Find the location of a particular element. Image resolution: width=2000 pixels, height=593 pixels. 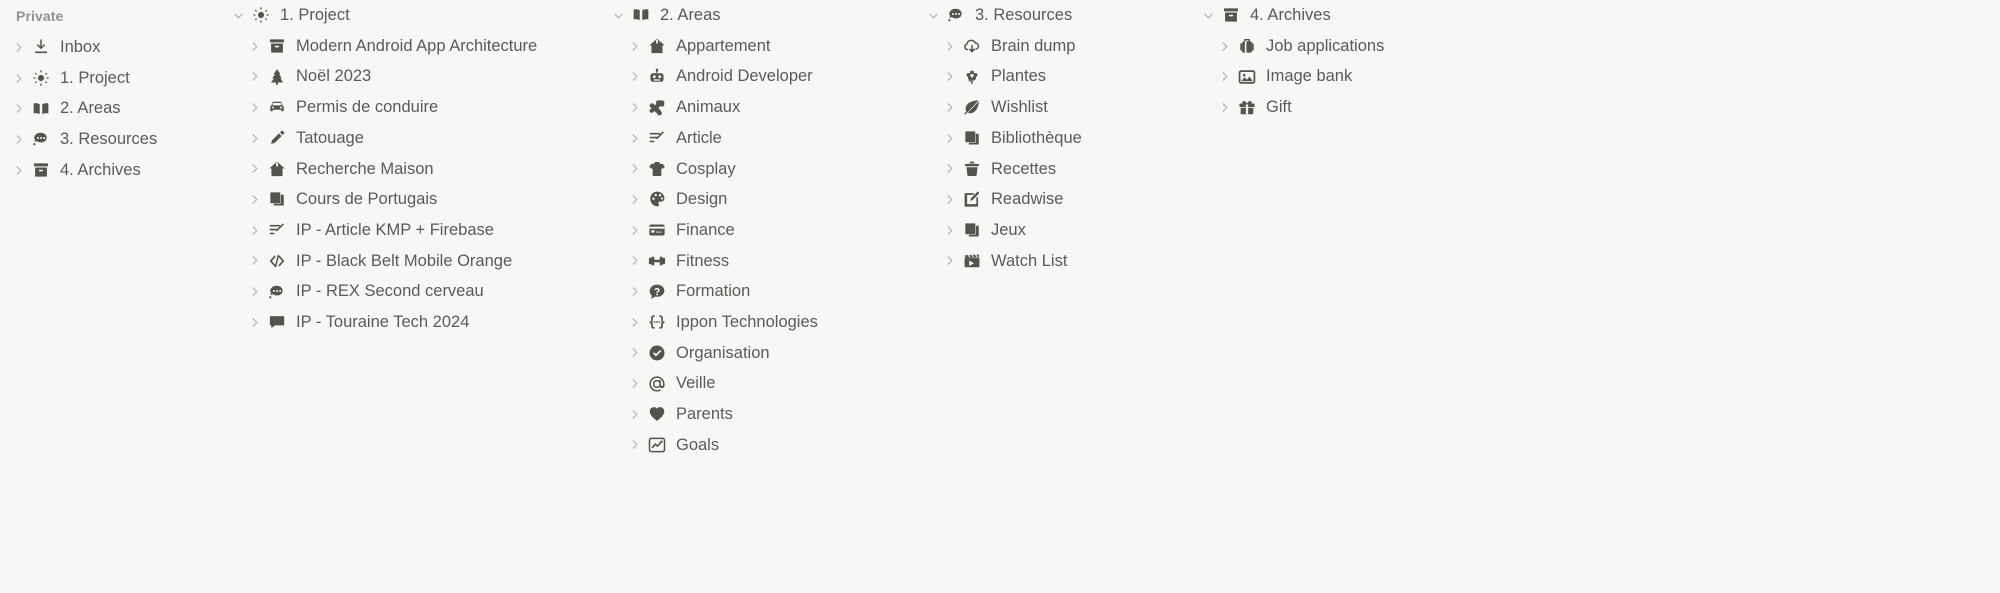

tree-item-row: Image bank is located at coordinates (1355, 76).